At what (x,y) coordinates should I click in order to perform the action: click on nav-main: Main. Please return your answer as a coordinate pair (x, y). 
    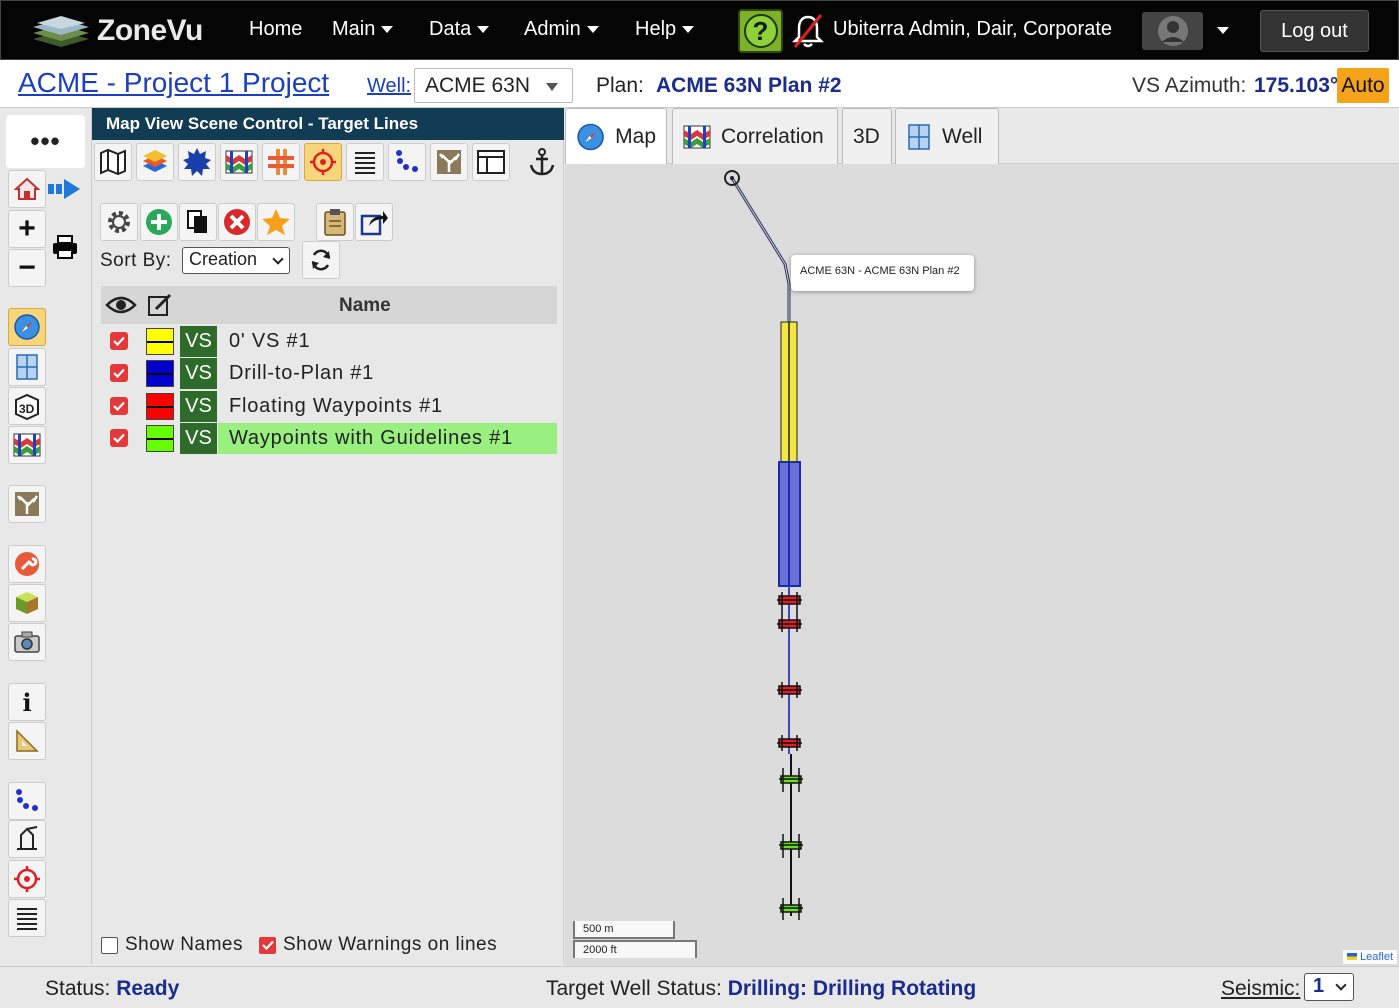
    Looking at the image, I should click on (363, 29).